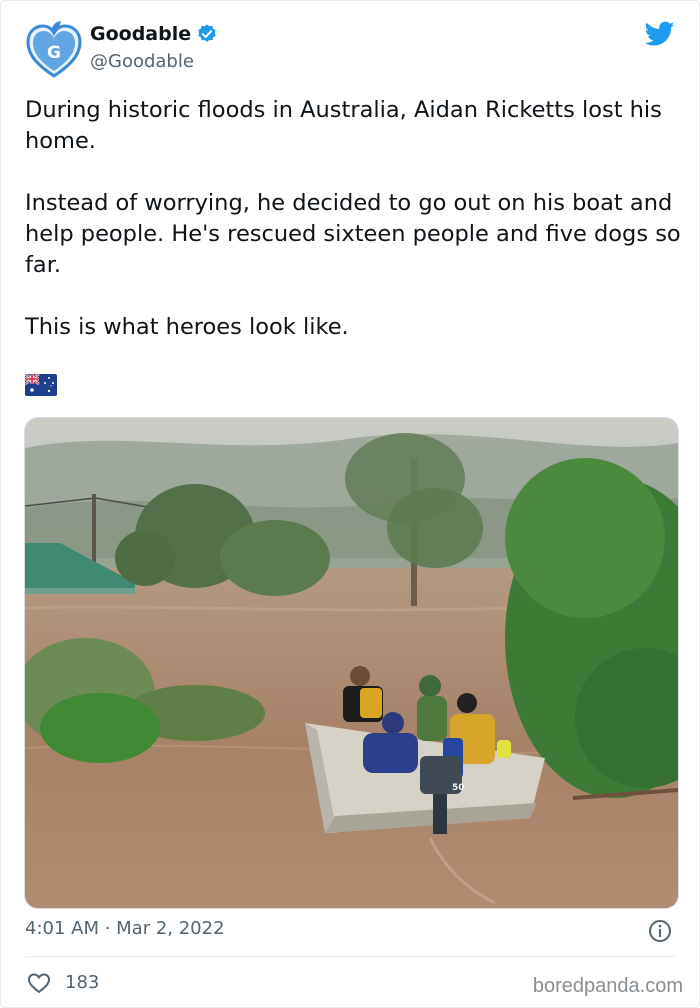  I want to click on outboard-label: 50, so click(458, 788).